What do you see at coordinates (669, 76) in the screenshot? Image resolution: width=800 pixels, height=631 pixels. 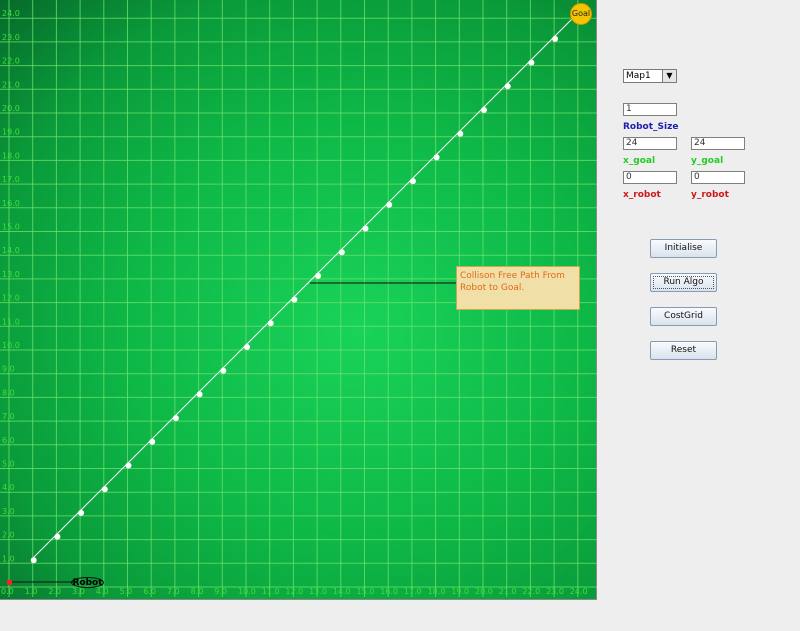 I see `chevron-down-icon: ▼` at bounding box center [669, 76].